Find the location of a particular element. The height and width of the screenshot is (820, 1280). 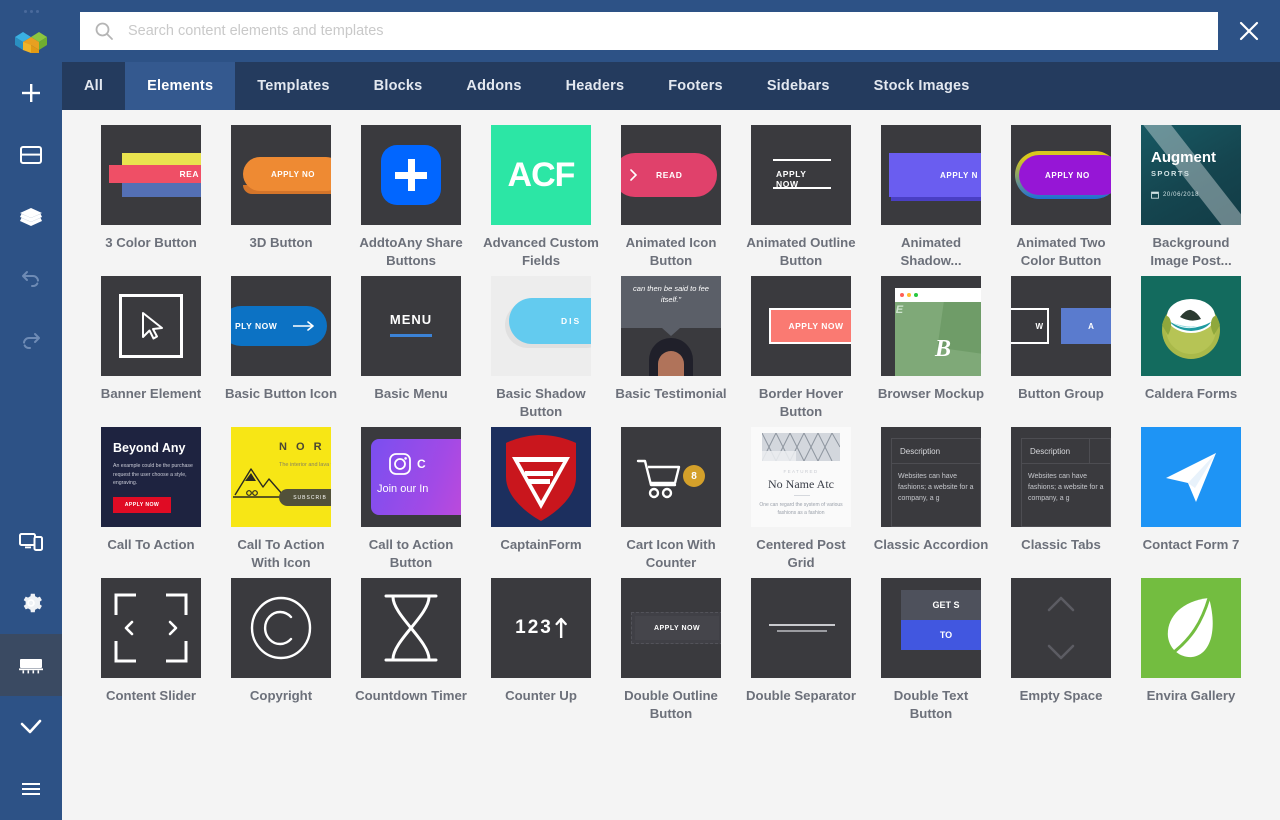

app-logo is located at coordinates (31, 42).